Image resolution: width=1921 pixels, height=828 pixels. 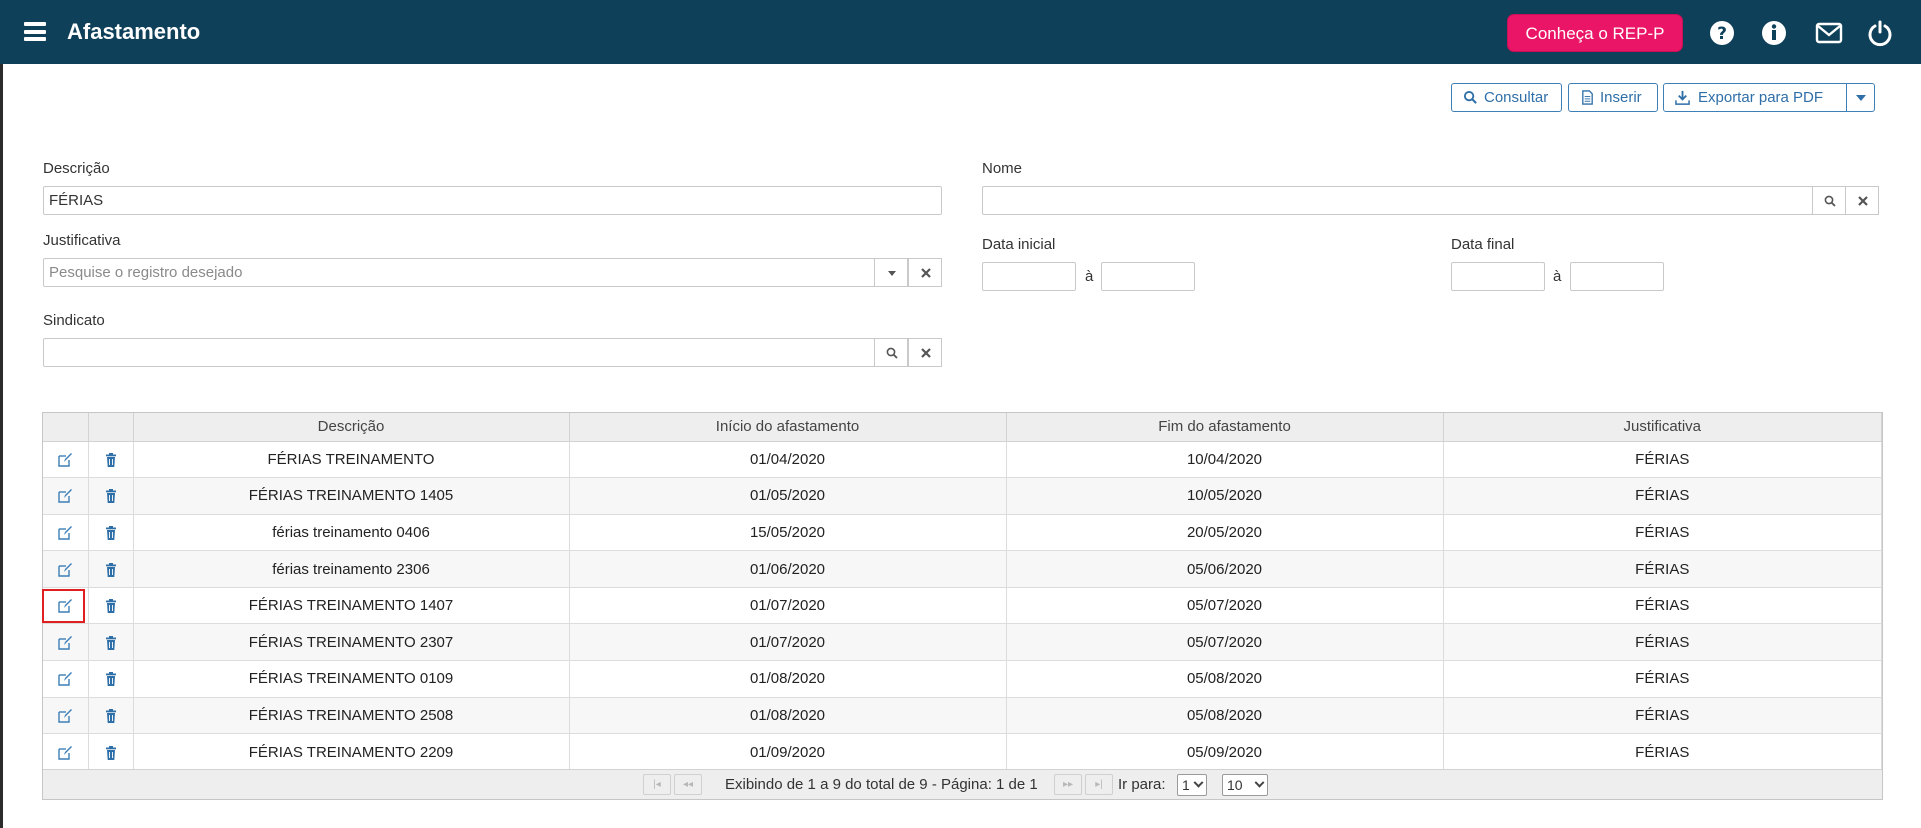 What do you see at coordinates (351, 642) in the screenshot?
I see `cell-descricao: FÉRIAS TREINAMENTO 2307` at bounding box center [351, 642].